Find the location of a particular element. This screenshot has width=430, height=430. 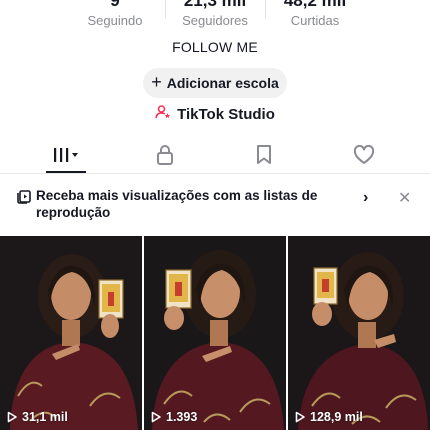

likes-label: Curtidas is located at coordinates (315, 20).